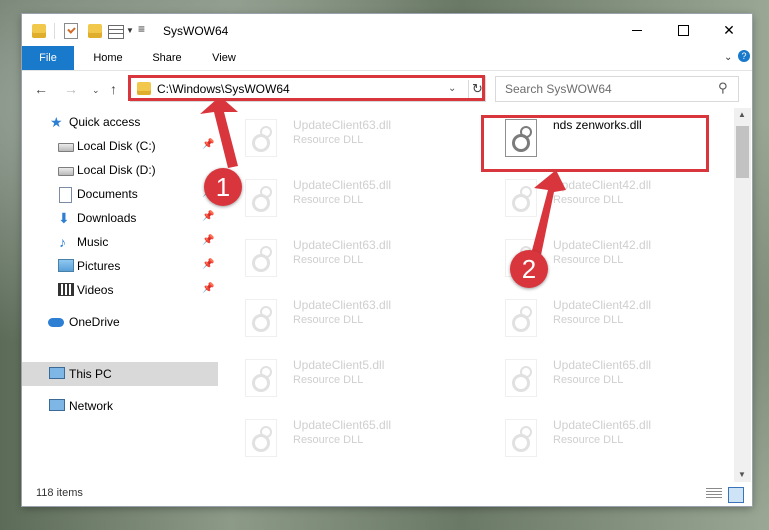 Image resolution: width=769 pixels, height=530 pixels. I want to click on minimize-icon, so click(637, 30).